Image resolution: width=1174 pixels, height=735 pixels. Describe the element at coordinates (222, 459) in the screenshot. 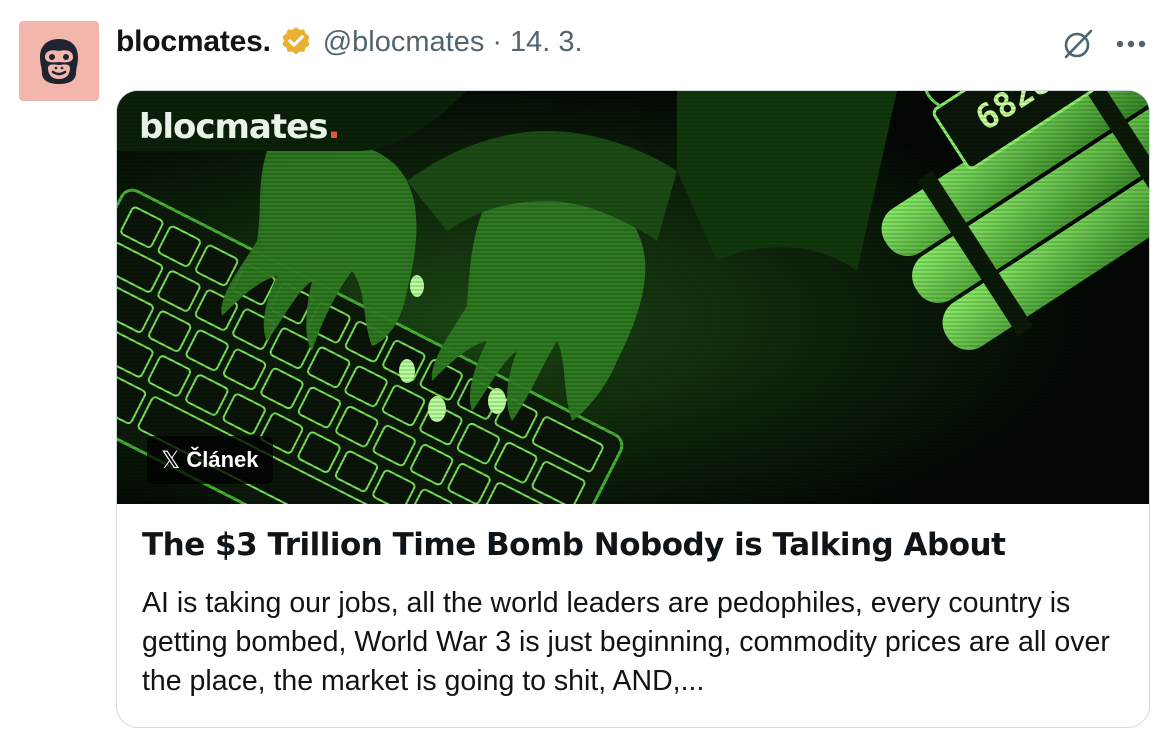

I see `article-badge-label: Článek` at that location.